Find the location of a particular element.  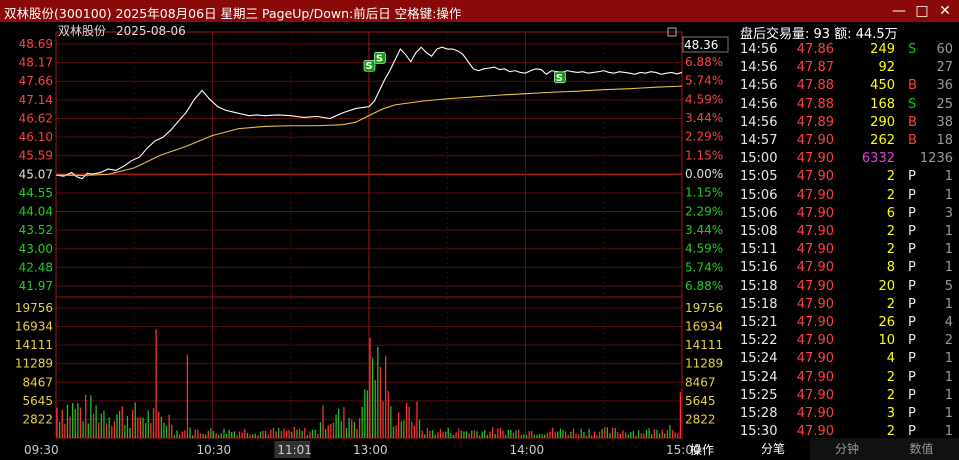

minimize-button: — is located at coordinates (899, 11).